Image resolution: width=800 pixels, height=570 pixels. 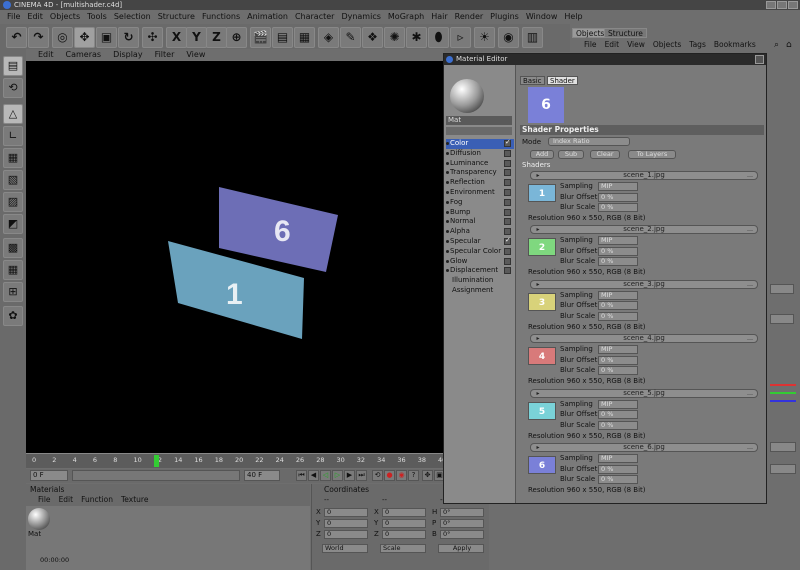 What do you see at coordinates (13, 16) in the screenshot?
I see `menu-item-file: File` at bounding box center [13, 16].